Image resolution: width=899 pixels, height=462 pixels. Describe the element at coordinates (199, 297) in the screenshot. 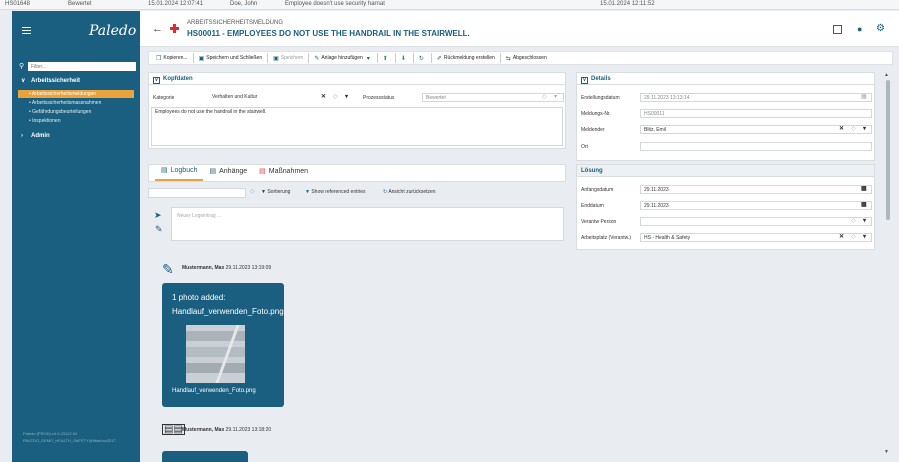

I see `entry-title: 1 photo added:` at that location.